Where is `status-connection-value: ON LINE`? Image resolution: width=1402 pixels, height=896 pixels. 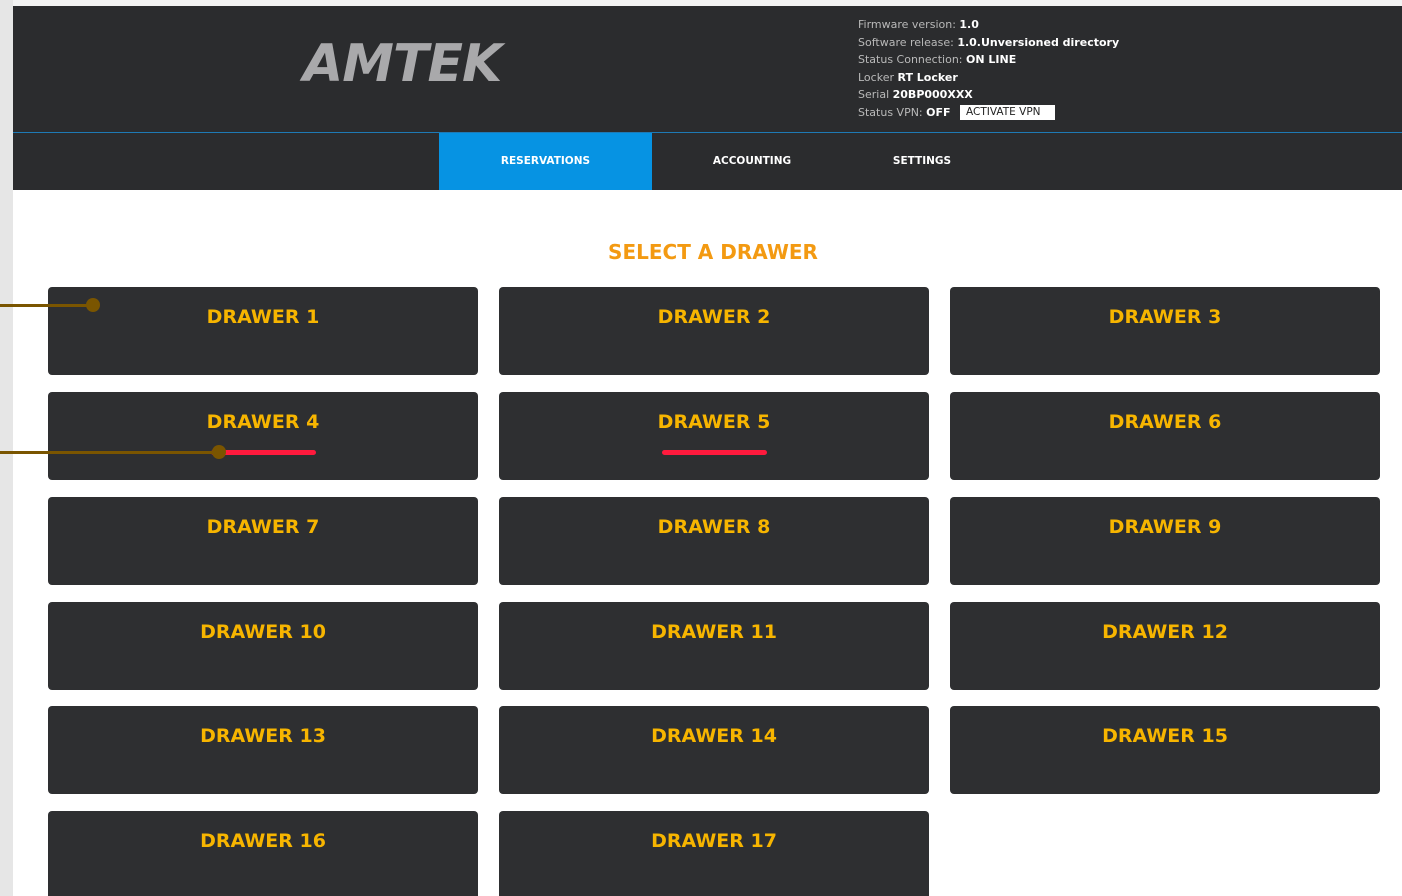 status-connection-value: ON LINE is located at coordinates (991, 60).